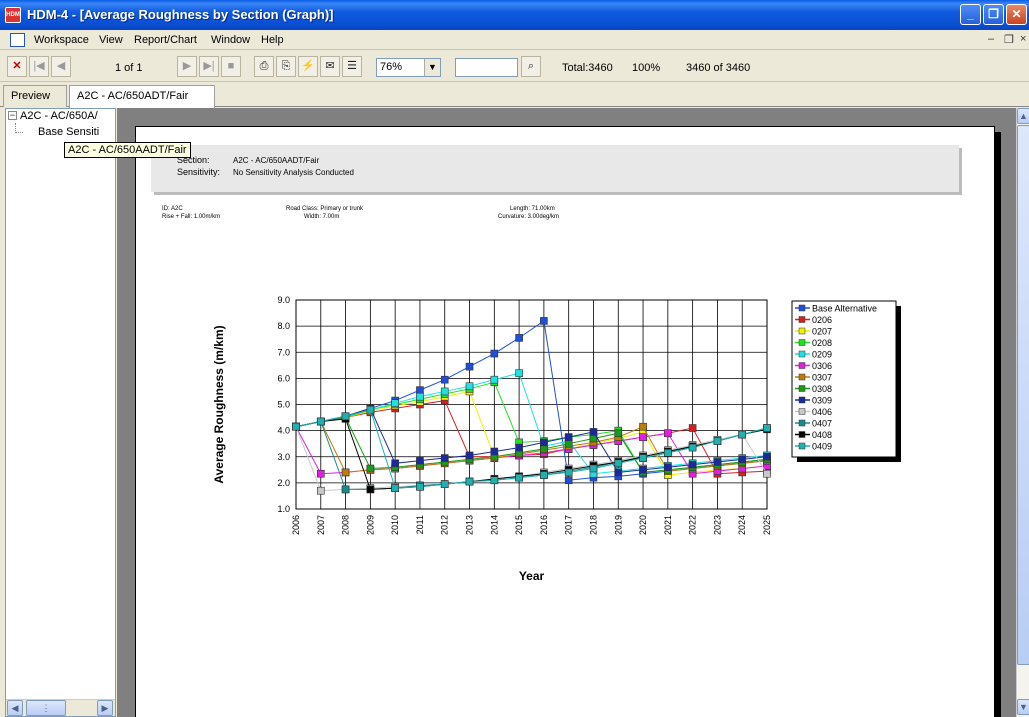 Image resolution: width=1029 pixels, height=717 pixels. I want to click on tree-child-node: Base Sensiti, so click(68, 132).